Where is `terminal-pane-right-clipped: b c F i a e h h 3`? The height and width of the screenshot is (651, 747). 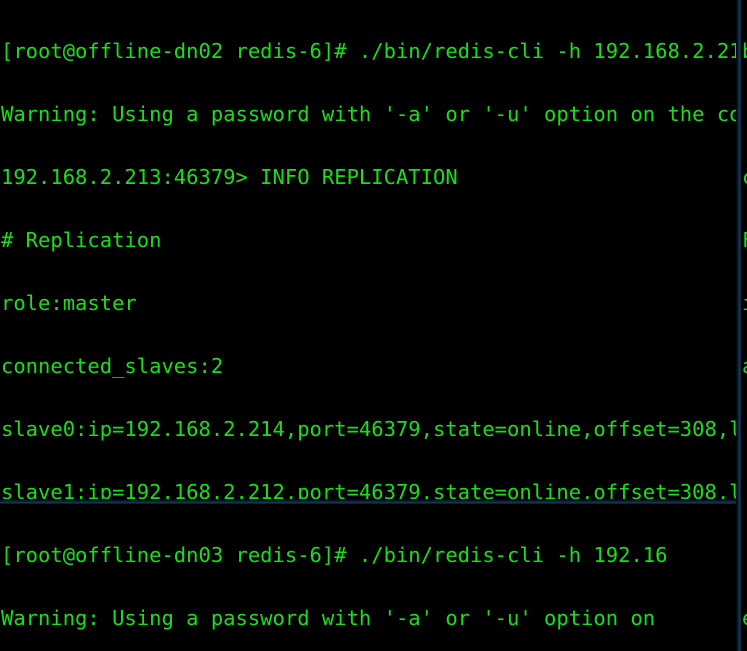
terminal-pane-right-clipped: b c F i a e h h 3 is located at coordinates (744, 325).